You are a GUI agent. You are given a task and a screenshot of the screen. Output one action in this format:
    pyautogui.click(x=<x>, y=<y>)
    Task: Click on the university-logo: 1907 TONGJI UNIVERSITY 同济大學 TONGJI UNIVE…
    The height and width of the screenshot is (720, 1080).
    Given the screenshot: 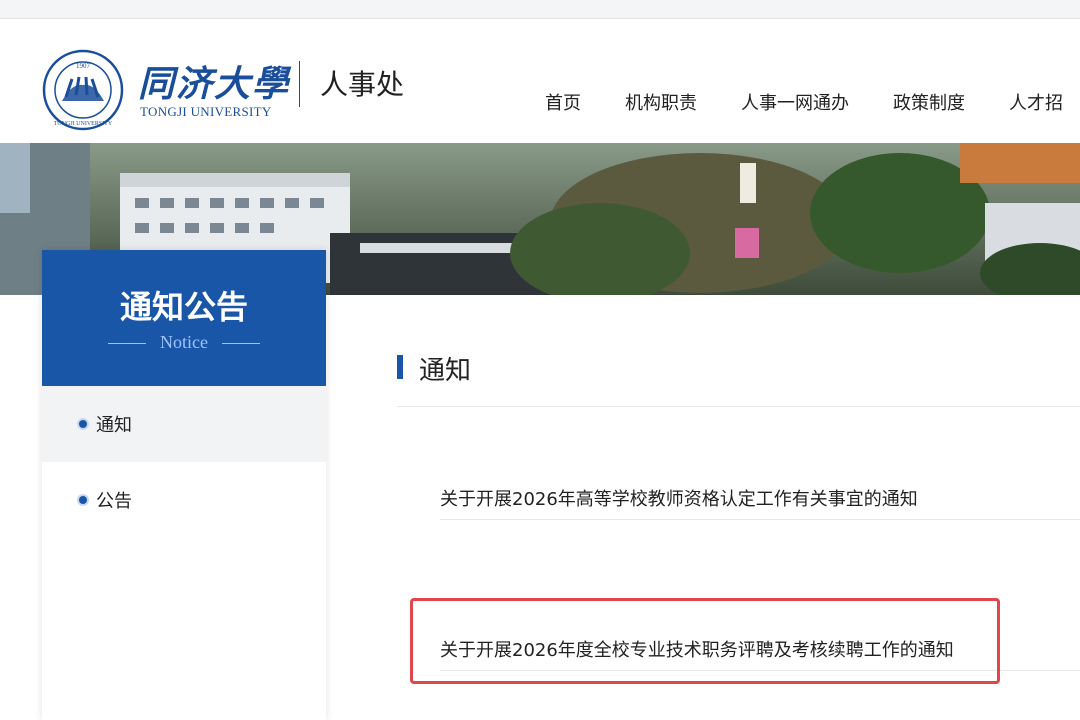 What is the action you would take?
    pyautogui.click(x=232, y=91)
    